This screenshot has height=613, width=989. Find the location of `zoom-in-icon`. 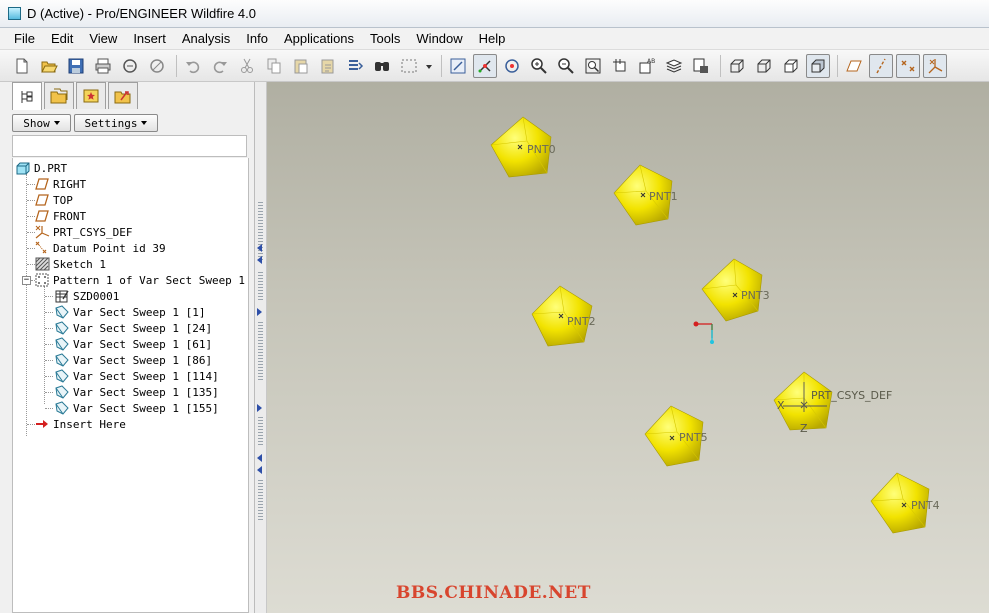

zoom-in-icon is located at coordinates (539, 66).